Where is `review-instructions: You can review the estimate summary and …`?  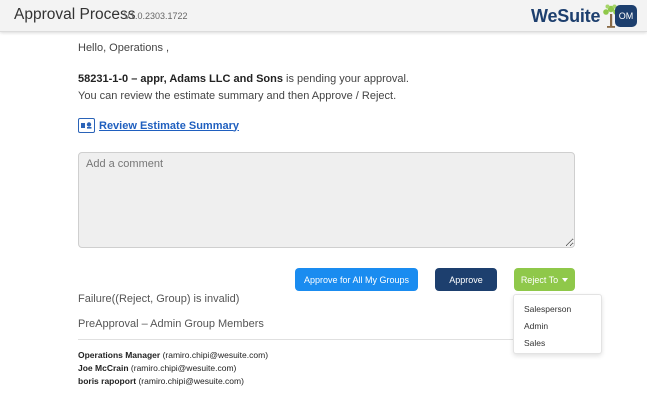
review-instructions: You can review the estimate summary and … is located at coordinates (237, 96).